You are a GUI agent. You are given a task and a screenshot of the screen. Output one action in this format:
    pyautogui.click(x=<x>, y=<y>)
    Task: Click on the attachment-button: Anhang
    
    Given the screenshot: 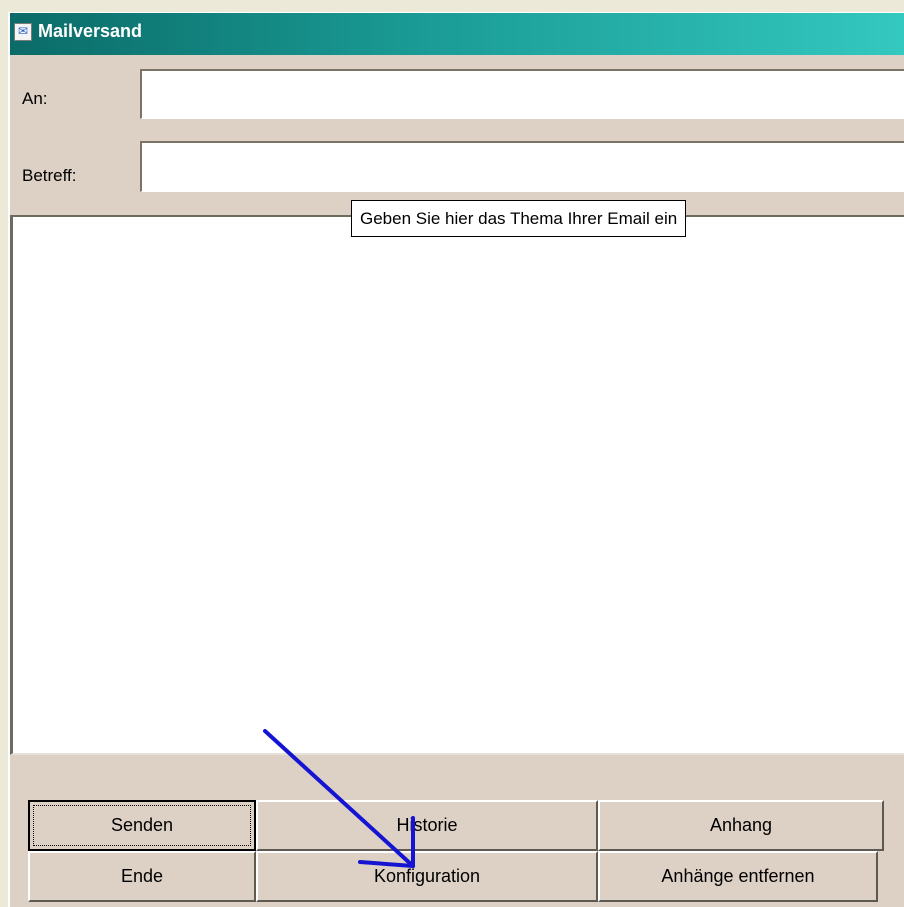 What is the action you would take?
    pyautogui.click(x=741, y=825)
    